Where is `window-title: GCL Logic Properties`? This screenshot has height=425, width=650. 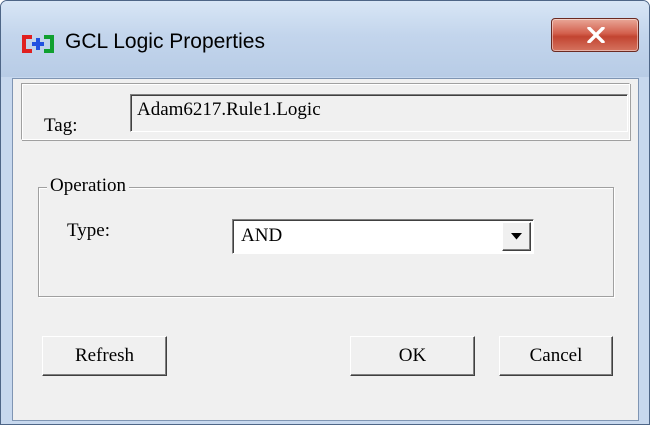
window-title: GCL Logic Properties is located at coordinates (165, 41).